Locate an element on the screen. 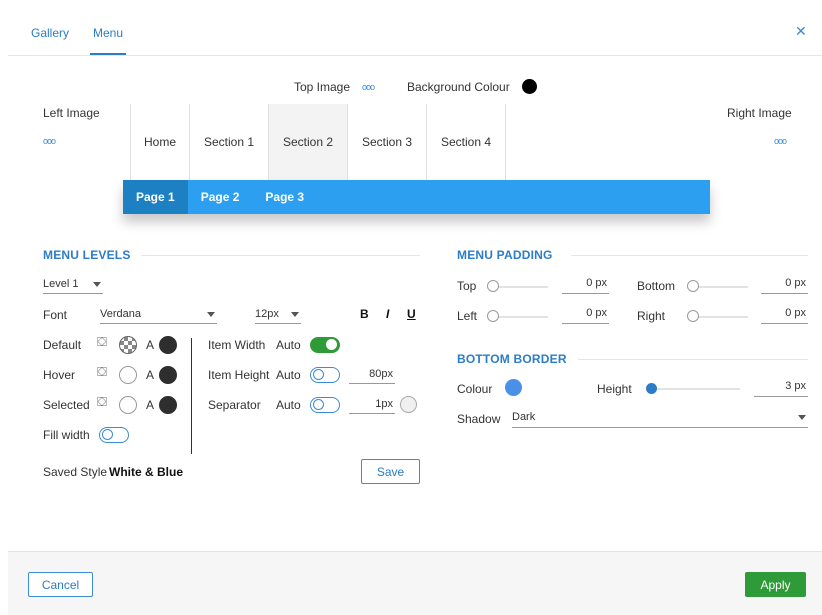  menu-item-section-1: Section 1 is located at coordinates (229, 142).